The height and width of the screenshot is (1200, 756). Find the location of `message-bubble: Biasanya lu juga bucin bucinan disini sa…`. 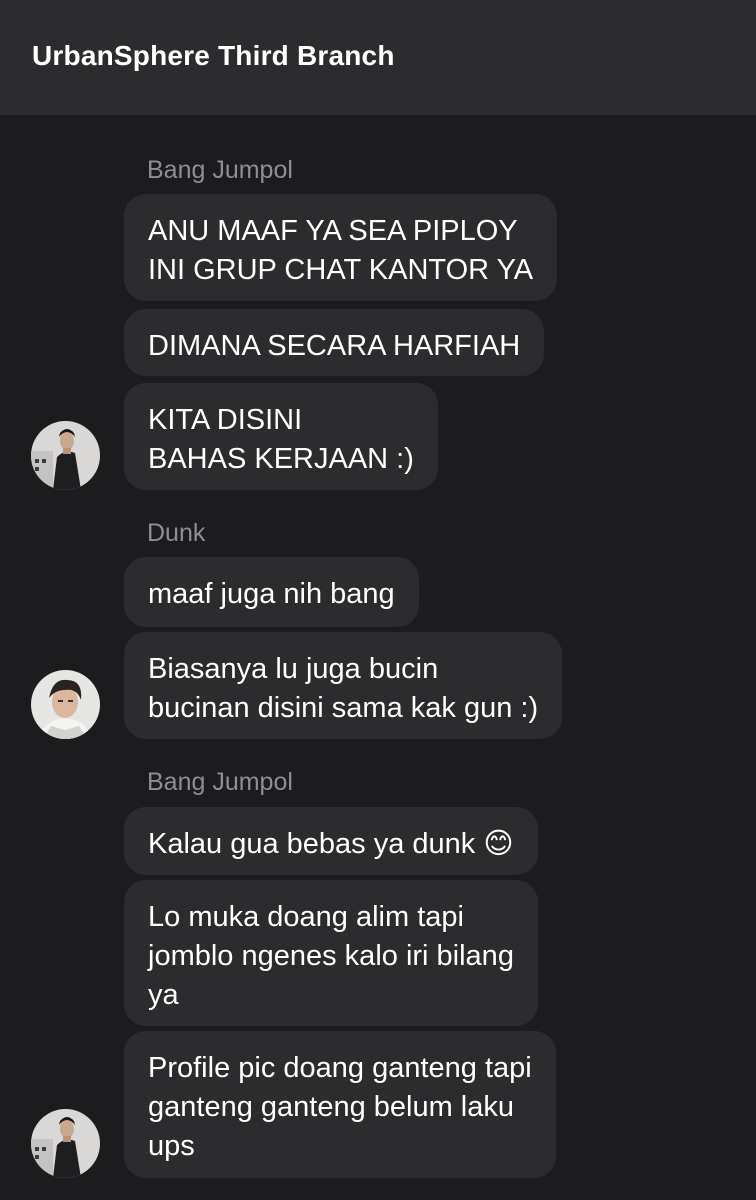

message-bubble: Biasanya lu juga bucin bucinan disini sa… is located at coordinates (343, 685).